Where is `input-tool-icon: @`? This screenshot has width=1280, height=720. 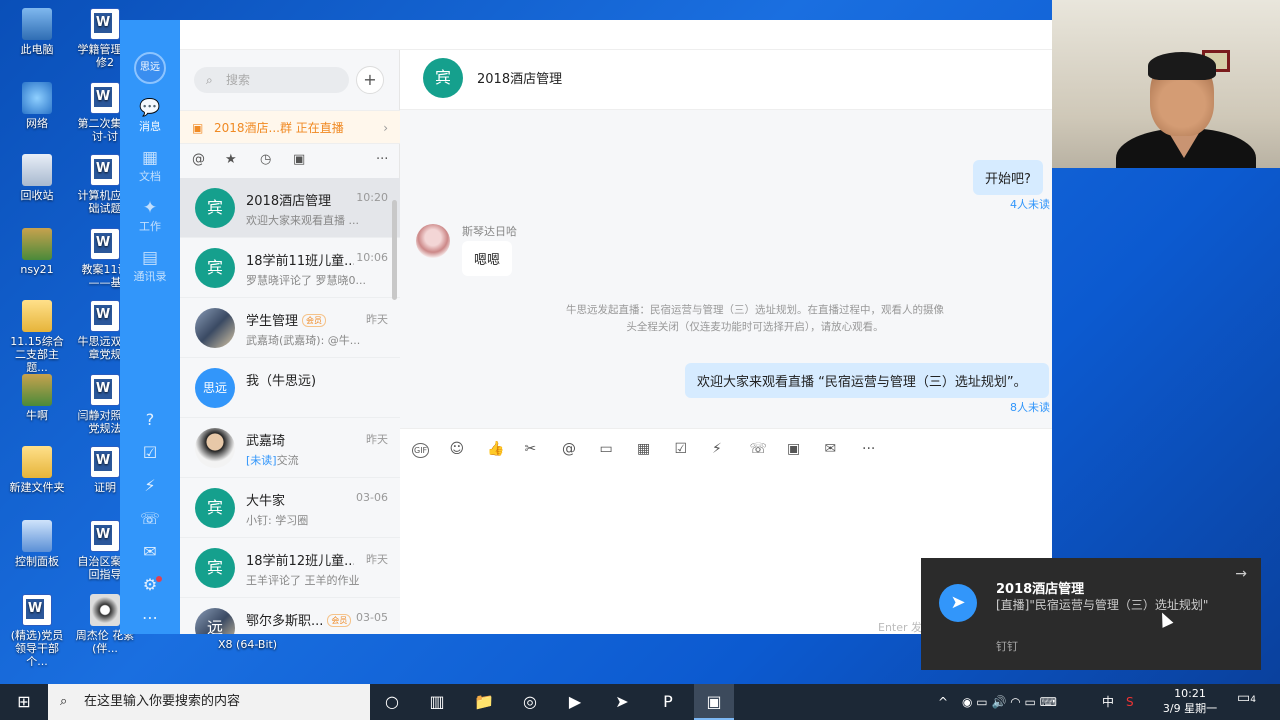
input-tool-icon: @ is located at coordinates (569, 449).